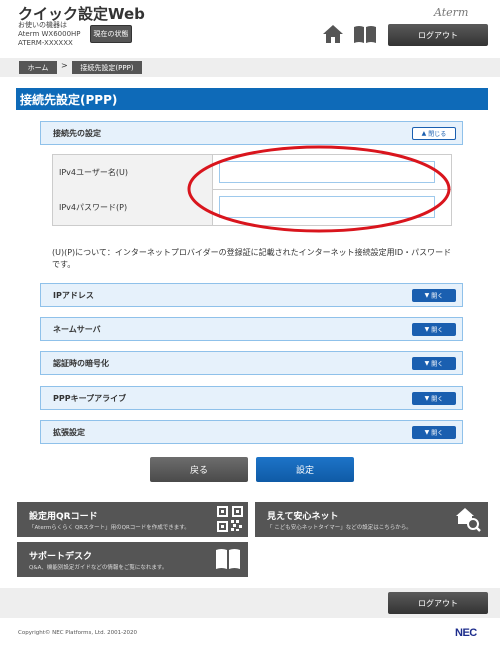 This screenshot has width=500, height=654. I want to click on home-search-icon, so click(468, 520).